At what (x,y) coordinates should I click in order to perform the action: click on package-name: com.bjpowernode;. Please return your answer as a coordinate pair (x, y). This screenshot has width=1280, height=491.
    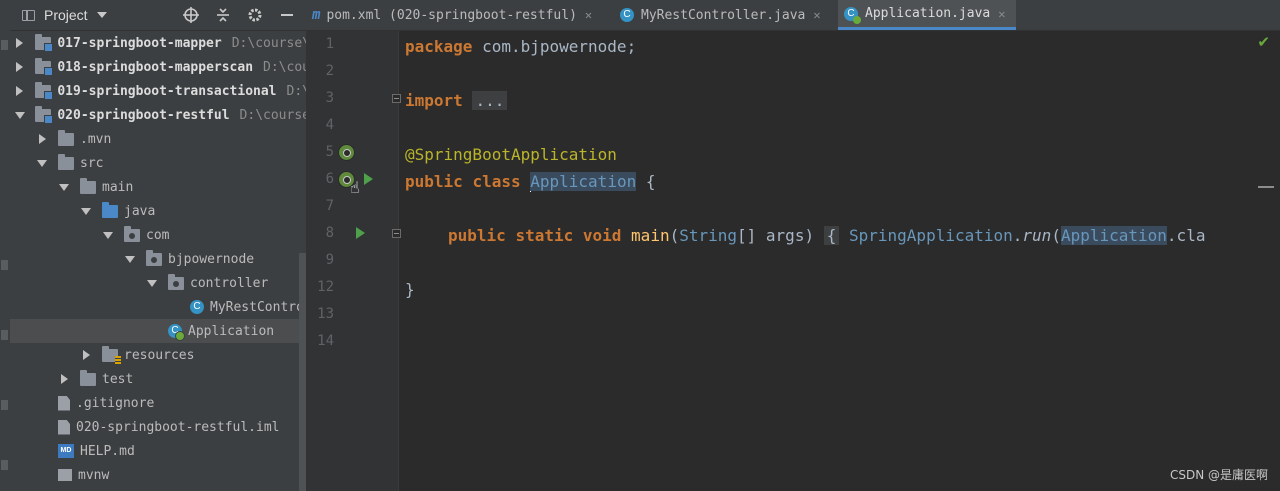
    Looking at the image, I should click on (554, 46).